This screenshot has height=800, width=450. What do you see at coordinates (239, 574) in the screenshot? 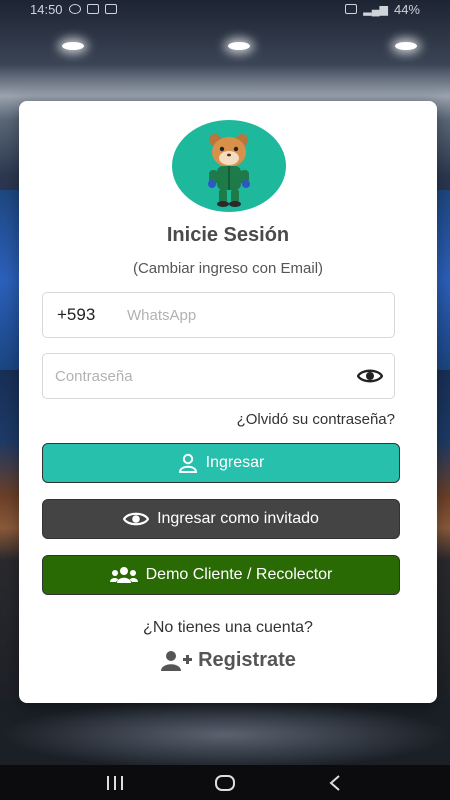
I see `demo-button-label: Demo Cliente / Recolector` at bounding box center [239, 574].